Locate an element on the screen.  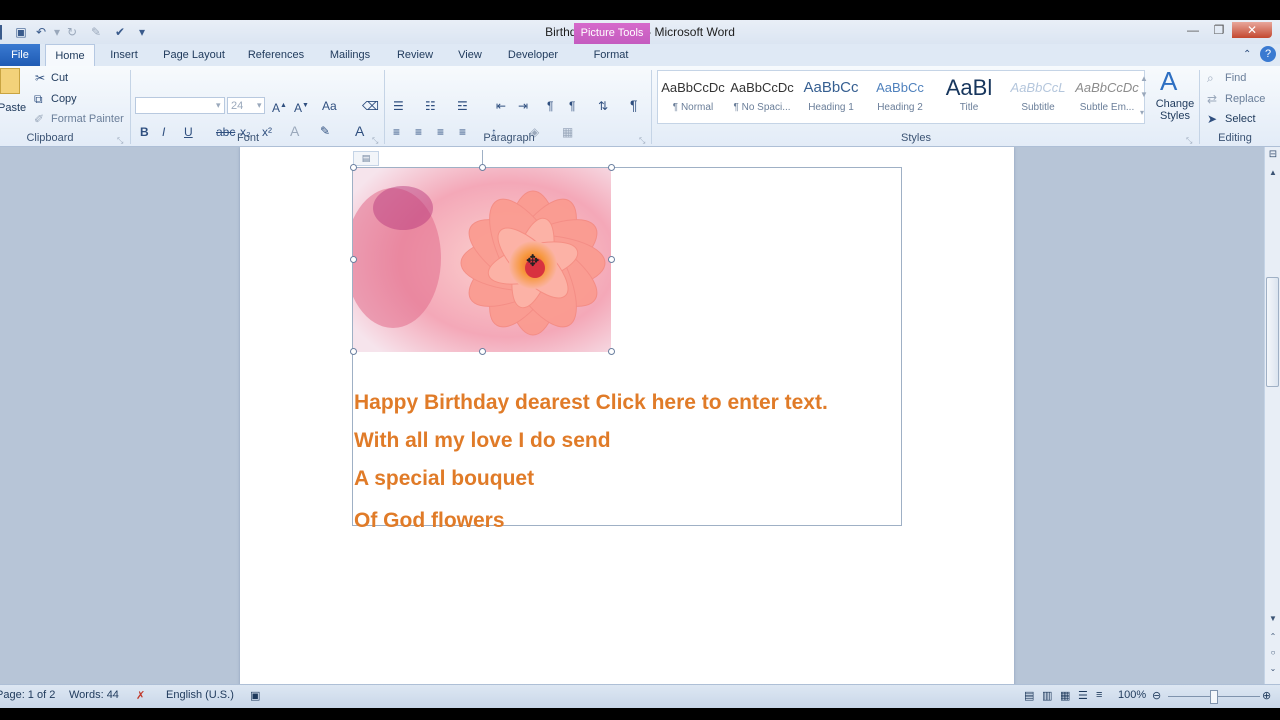
print-layout-icon: ▤ is located at coordinates (1029, 695).